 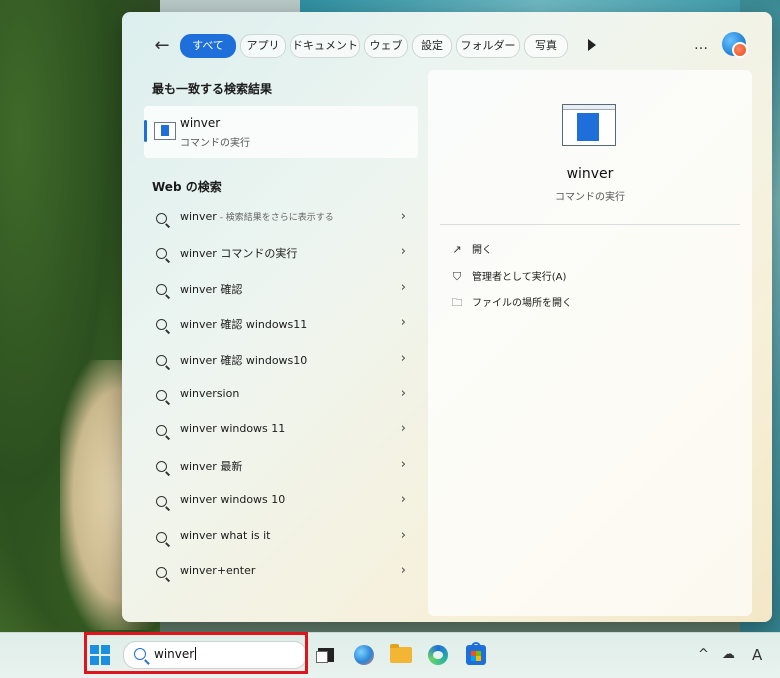 What do you see at coordinates (488, 46) in the screenshot?
I see `filter-chip-folders: フォルダー` at bounding box center [488, 46].